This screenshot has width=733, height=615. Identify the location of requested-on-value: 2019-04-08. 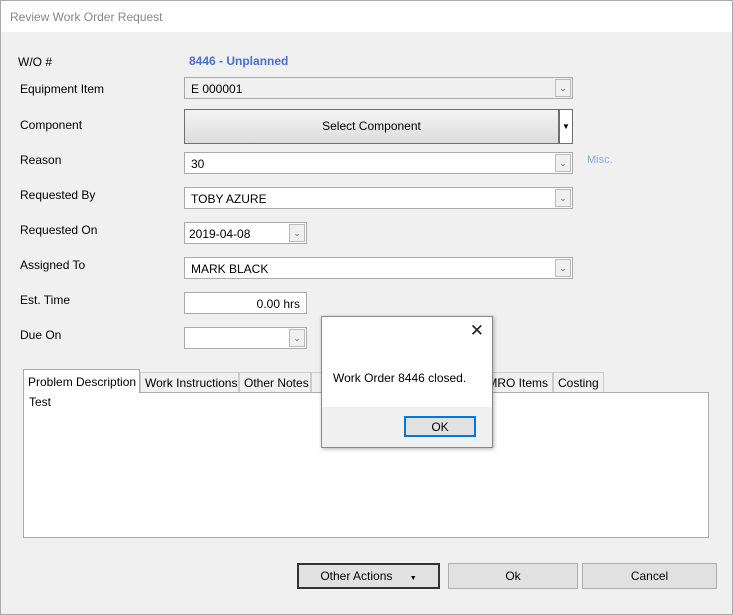
(220, 234).